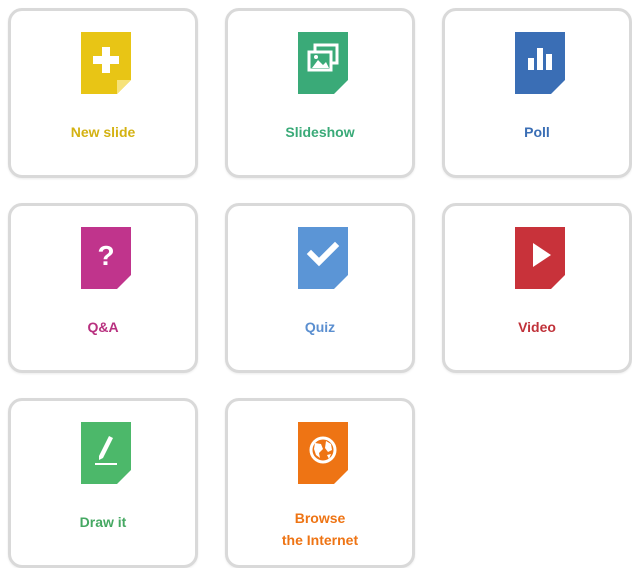  I want to click on browse-internet-tile: Browse the Internet, so click(320, 483).